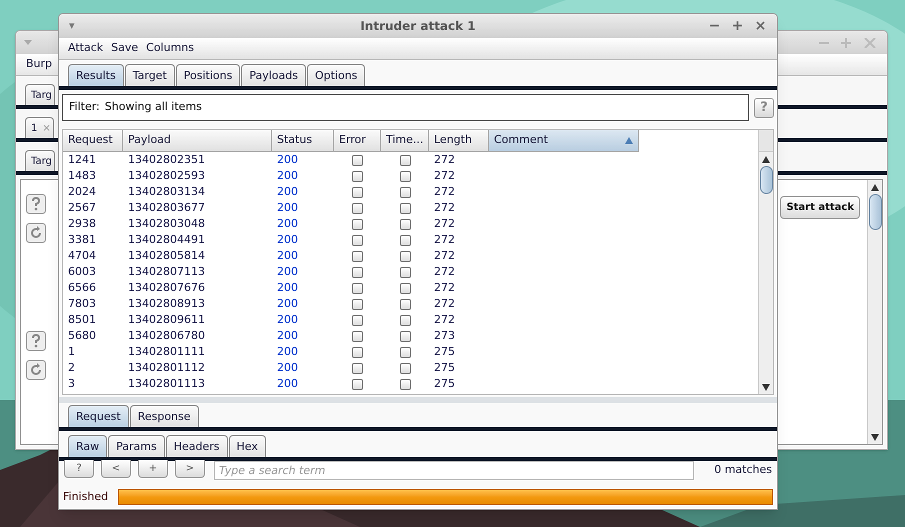 The height and width of the screenshot is (527, 905). Describe the element at coordinates (357, 141) in the screenshot. I see `column-header: Error` at that location.